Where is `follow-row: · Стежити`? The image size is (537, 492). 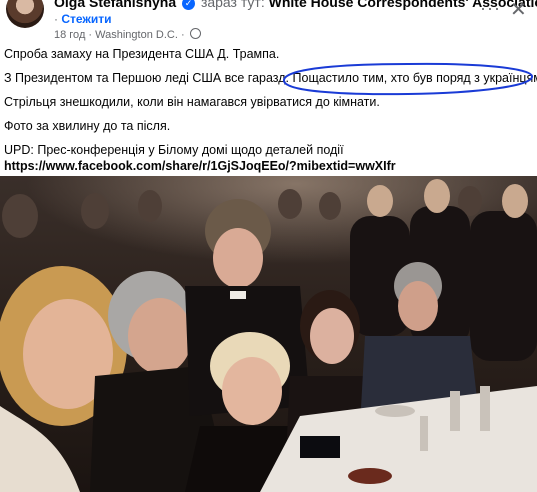
follow-row: · Стежити is located at coordinates (83, 19).